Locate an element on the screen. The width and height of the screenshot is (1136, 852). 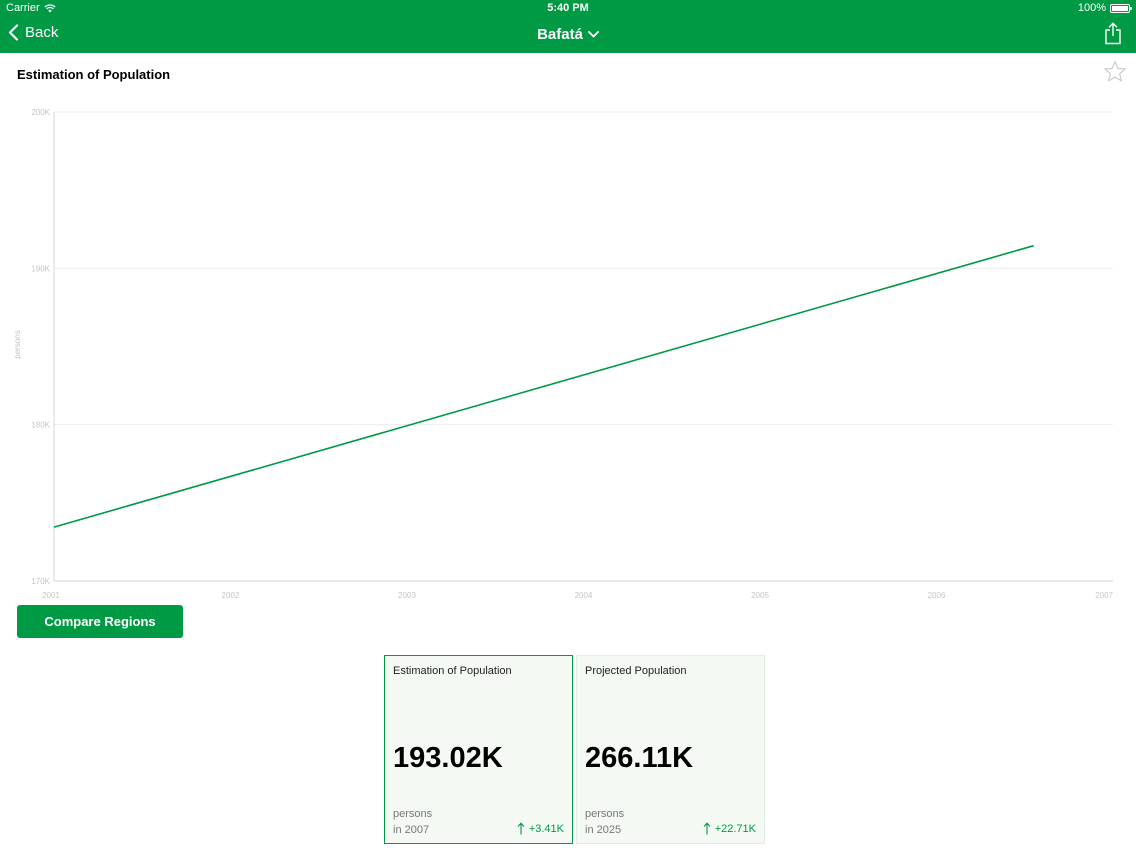
y-tick-label: 200K is located at coordinates (40, 112).